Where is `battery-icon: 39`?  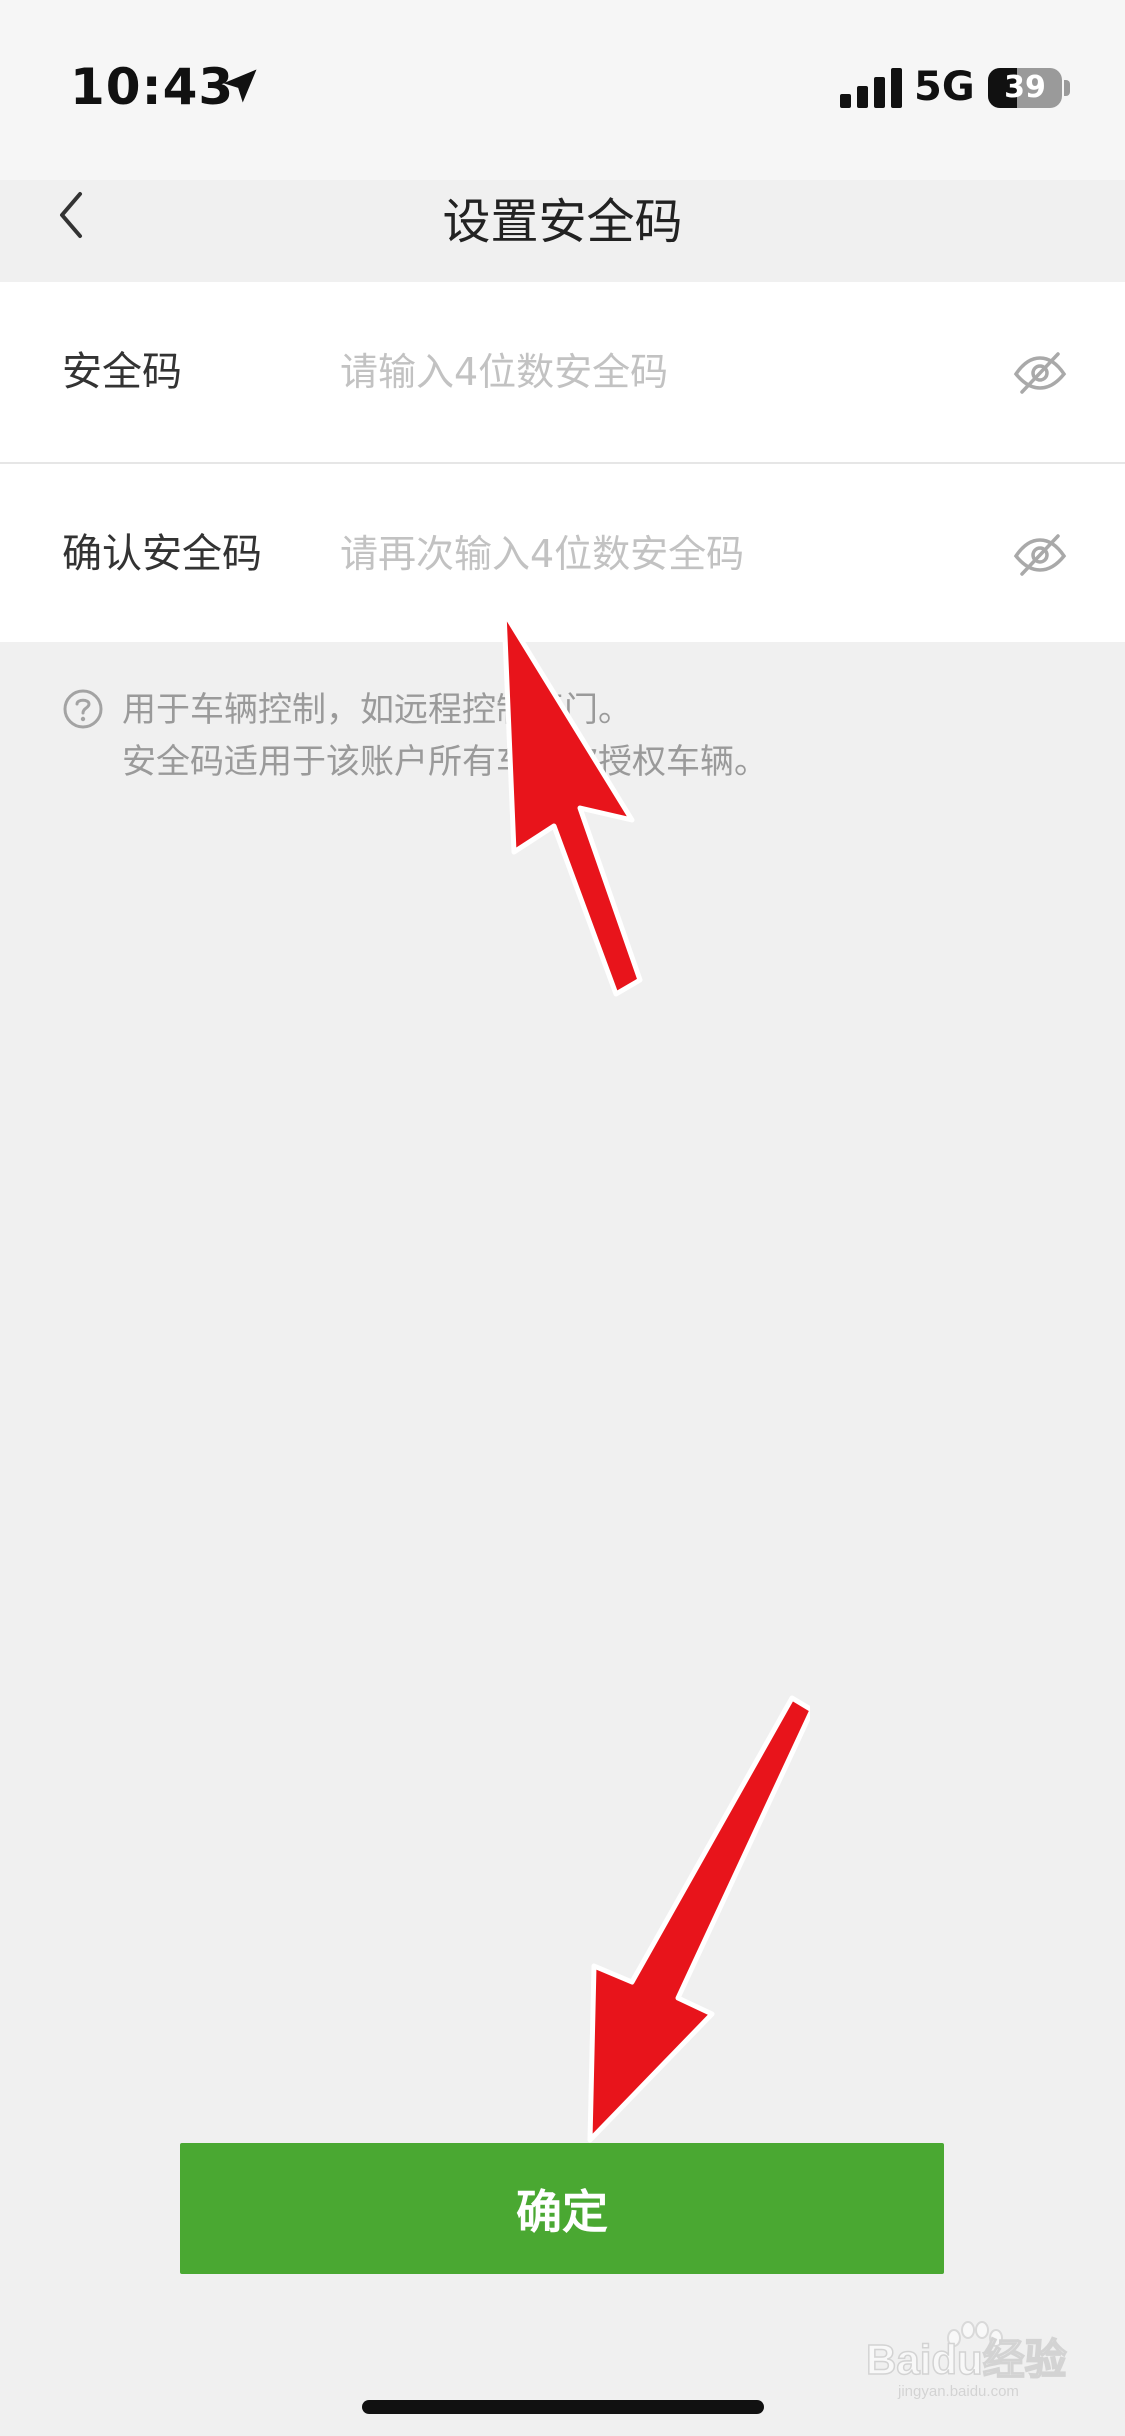
battery-icon: 39 is located at coordinates (1025, 88).